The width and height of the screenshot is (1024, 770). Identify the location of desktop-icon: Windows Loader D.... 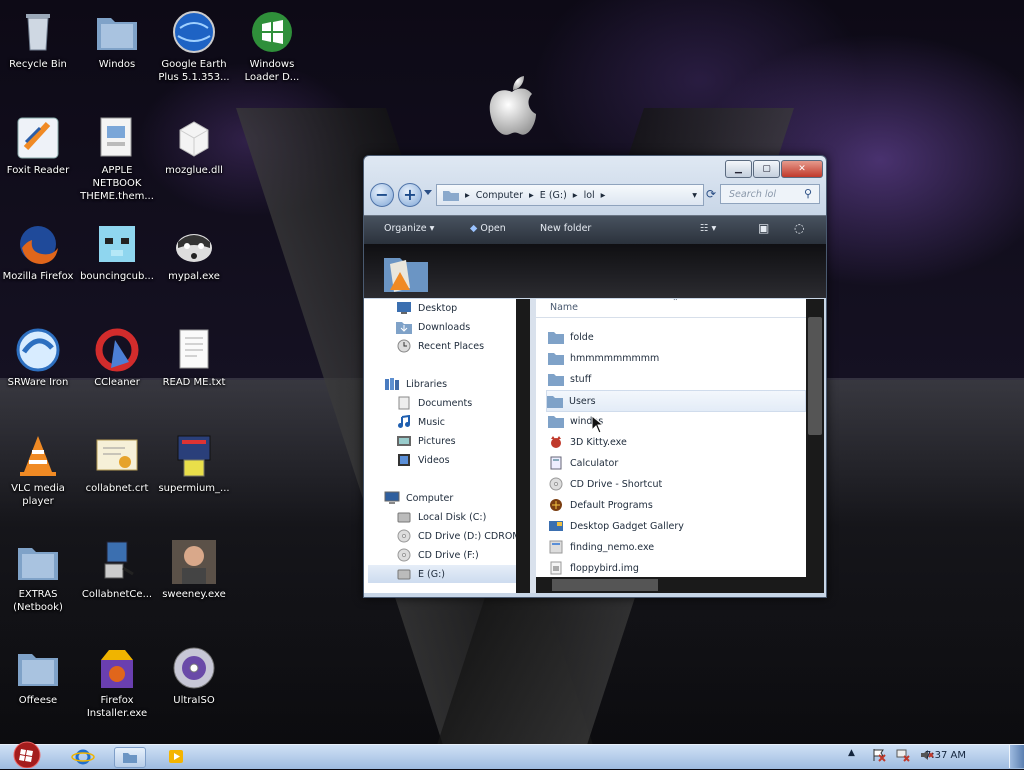
(272, 46).